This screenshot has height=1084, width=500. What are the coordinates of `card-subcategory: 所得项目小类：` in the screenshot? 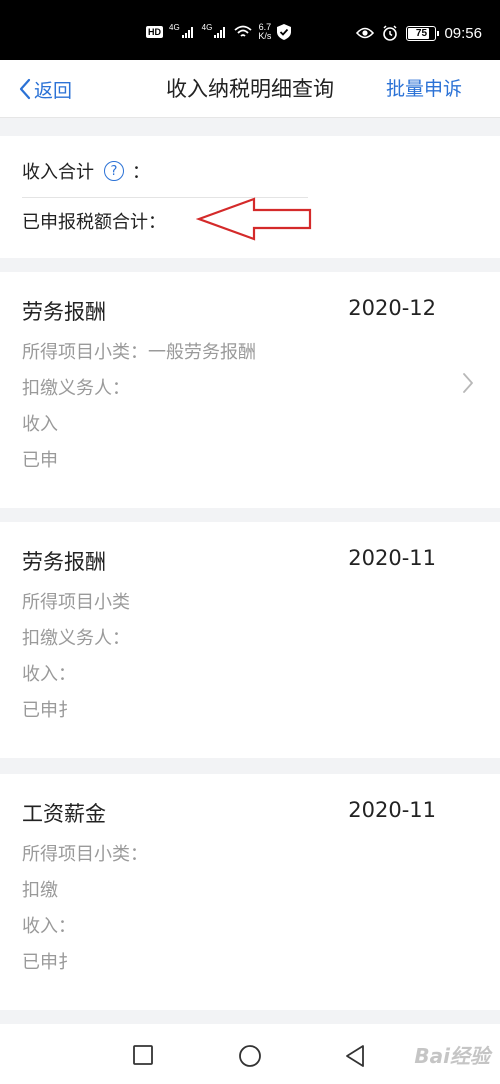 It's located at (85, 854).